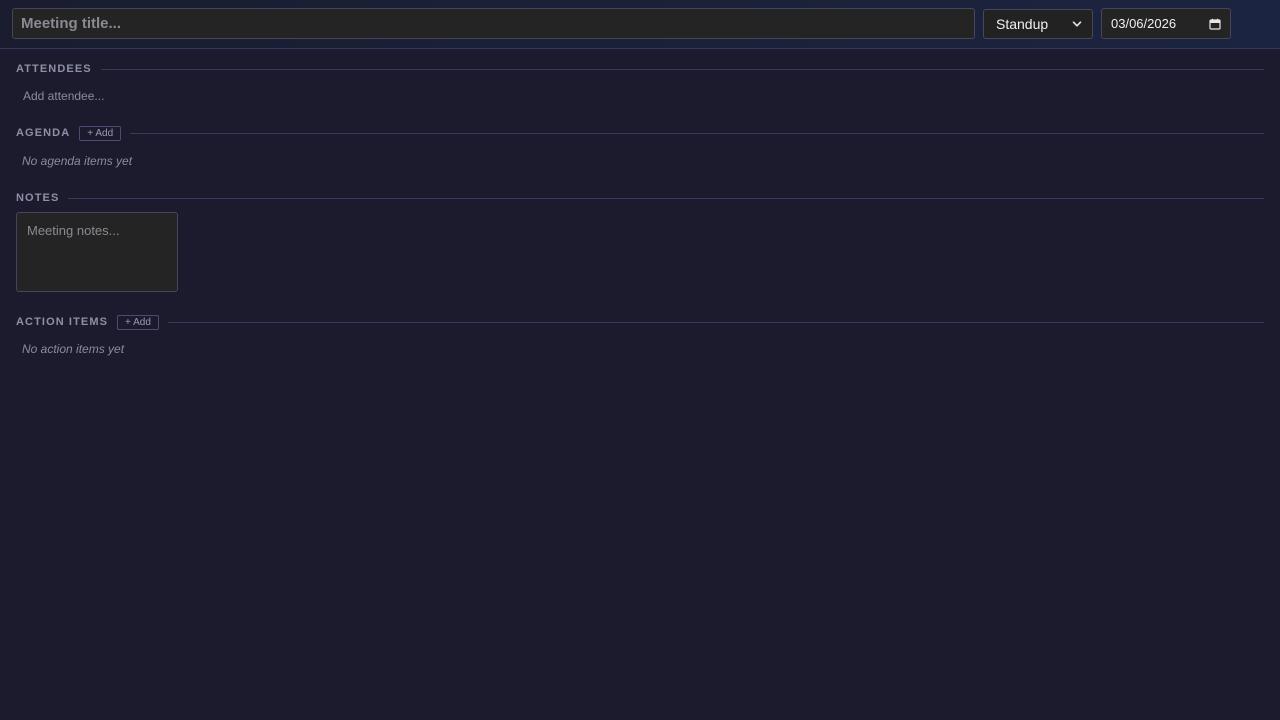 This screenshot has width=1280, height=720. I want to click on action-items-empty-message: No action items yet, so click(73, 349).